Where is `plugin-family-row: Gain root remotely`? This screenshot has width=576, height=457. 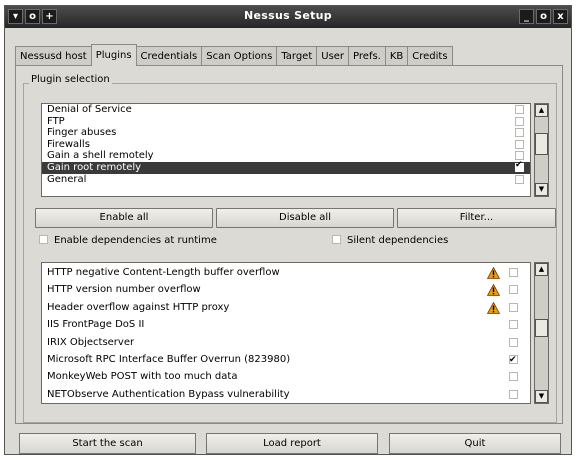
plugin-family-row: Gain root remotely is located at coordinates (286, 167).